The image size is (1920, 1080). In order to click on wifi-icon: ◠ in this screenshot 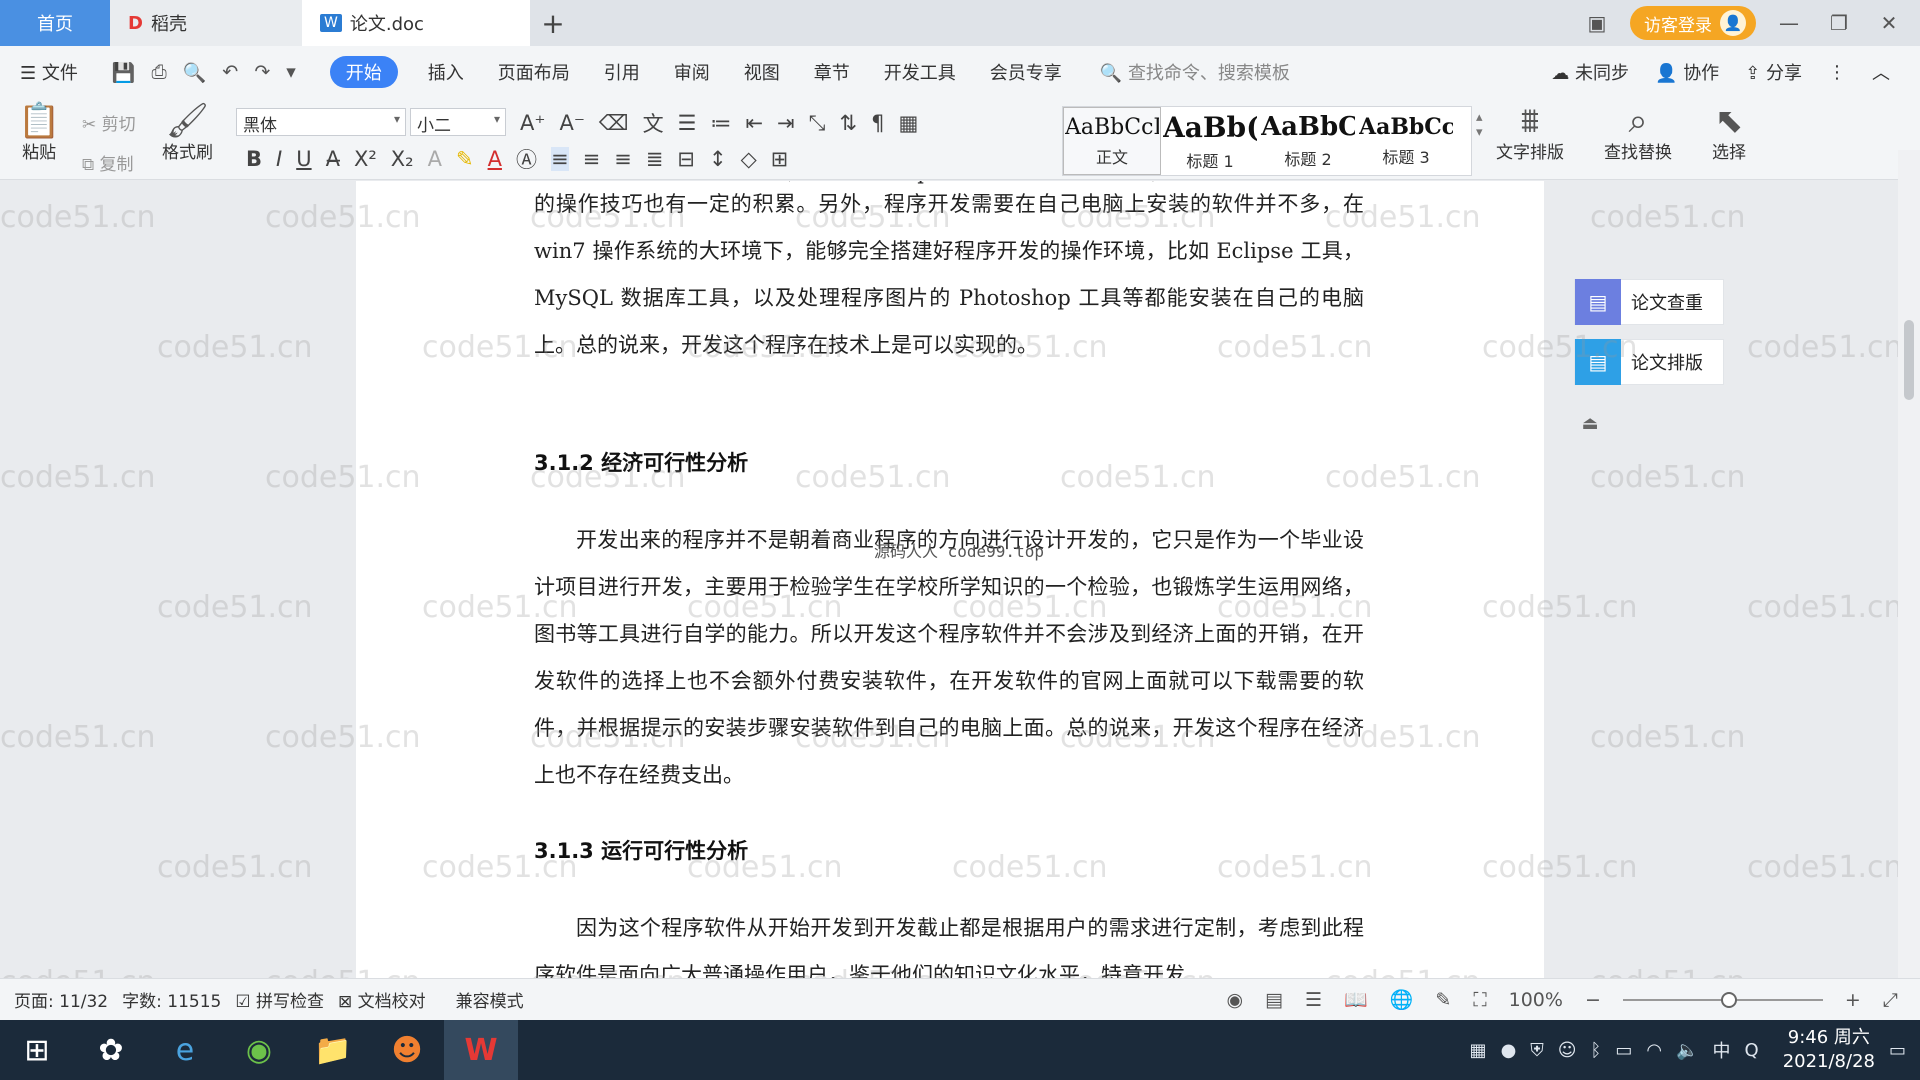, I will do `click(1654, 1050)`.